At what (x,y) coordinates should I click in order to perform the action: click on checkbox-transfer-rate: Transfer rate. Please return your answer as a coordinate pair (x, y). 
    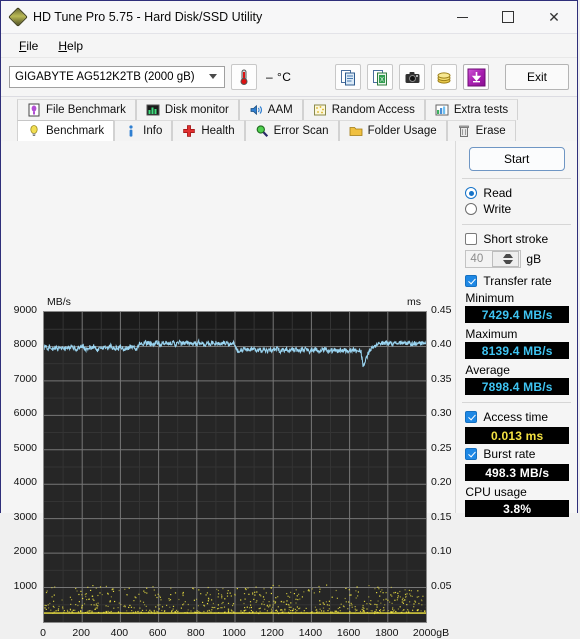
    Looking at the image, I should click on (516, 280).